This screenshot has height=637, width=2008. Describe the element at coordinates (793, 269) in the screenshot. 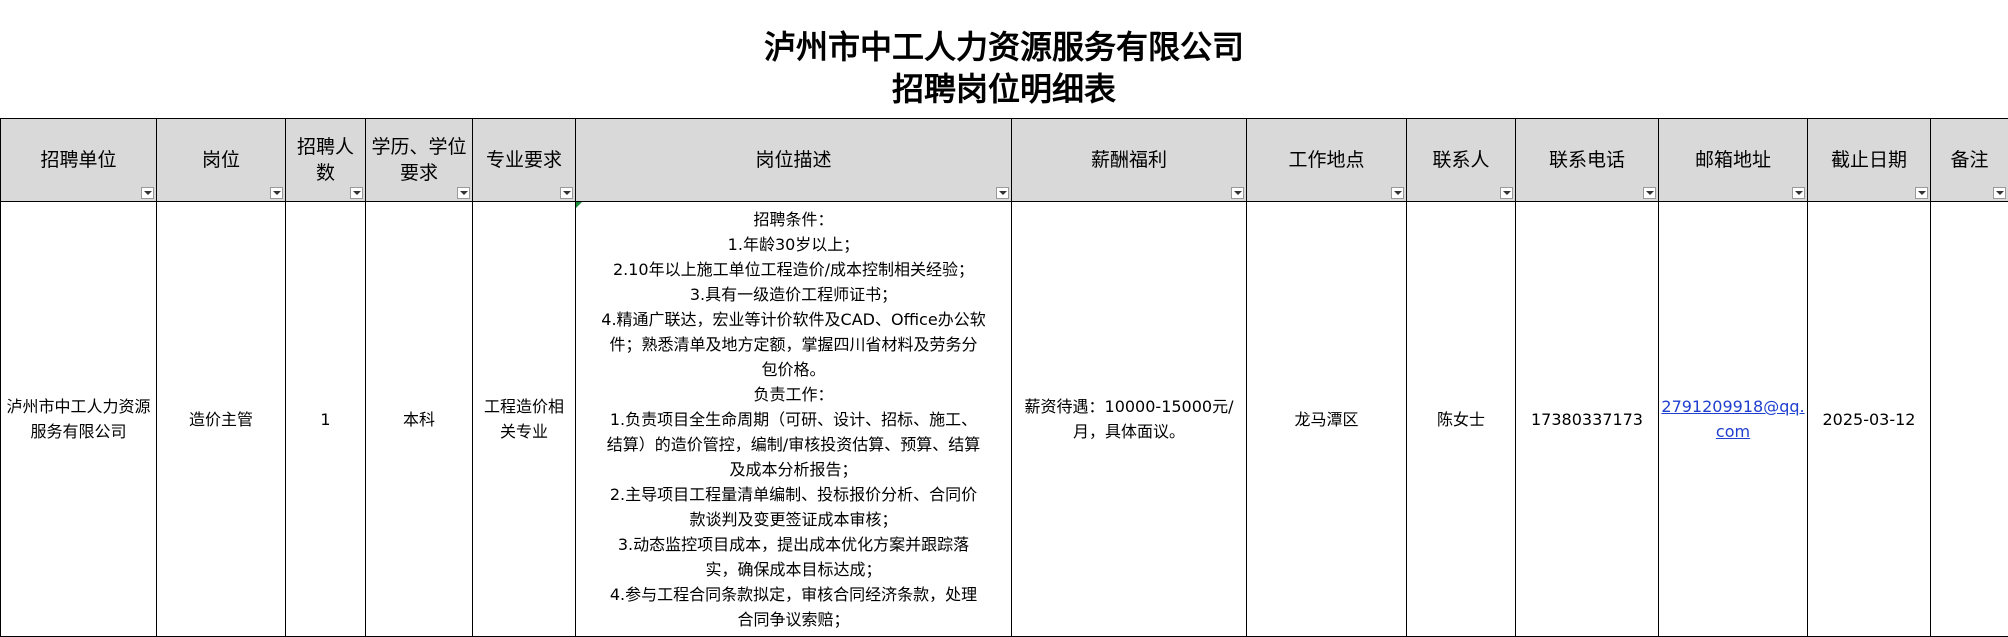

I see `description-line: 2.10年以上施工单位工程造价/成本控制相关经验；` at that location.